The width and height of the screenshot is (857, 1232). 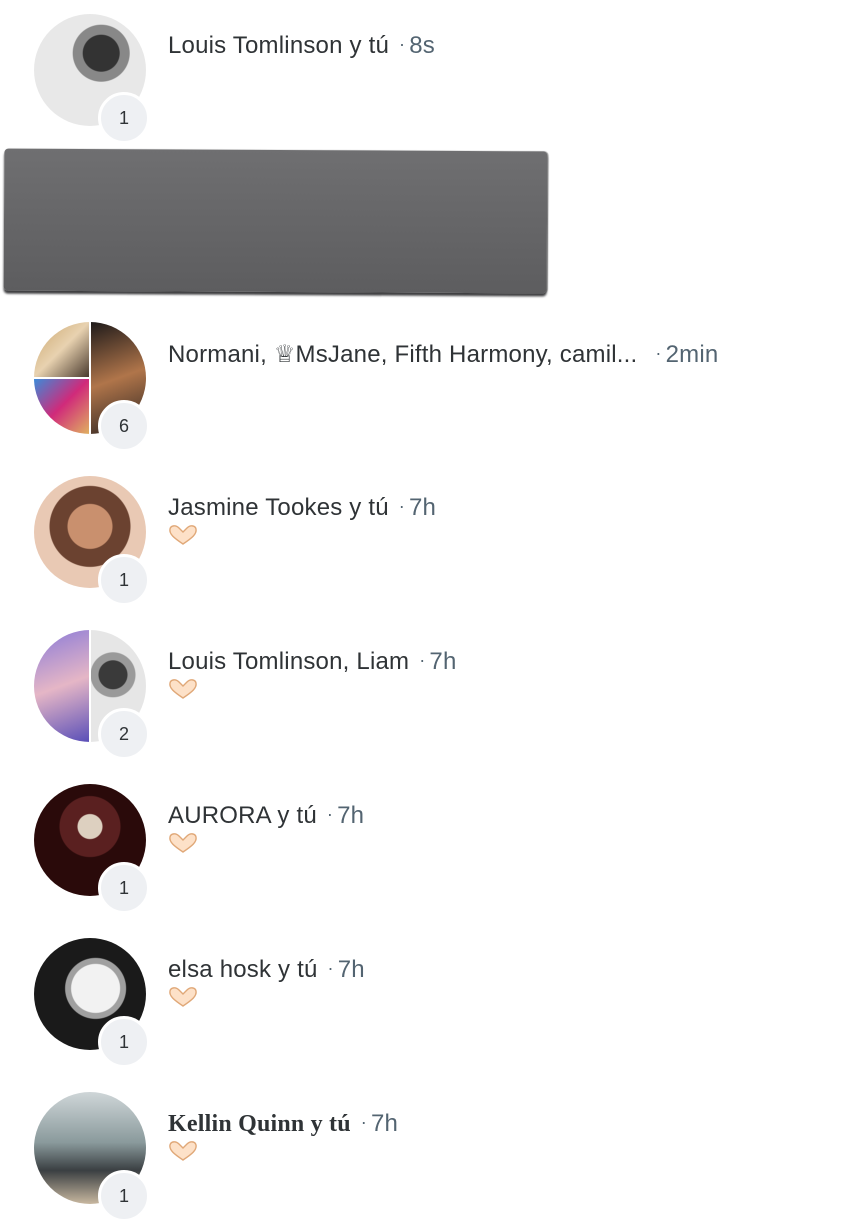 I want to click on conversation-row: 1 Jasmine Tookes y tú · 7h, so click(x=428, y=546).